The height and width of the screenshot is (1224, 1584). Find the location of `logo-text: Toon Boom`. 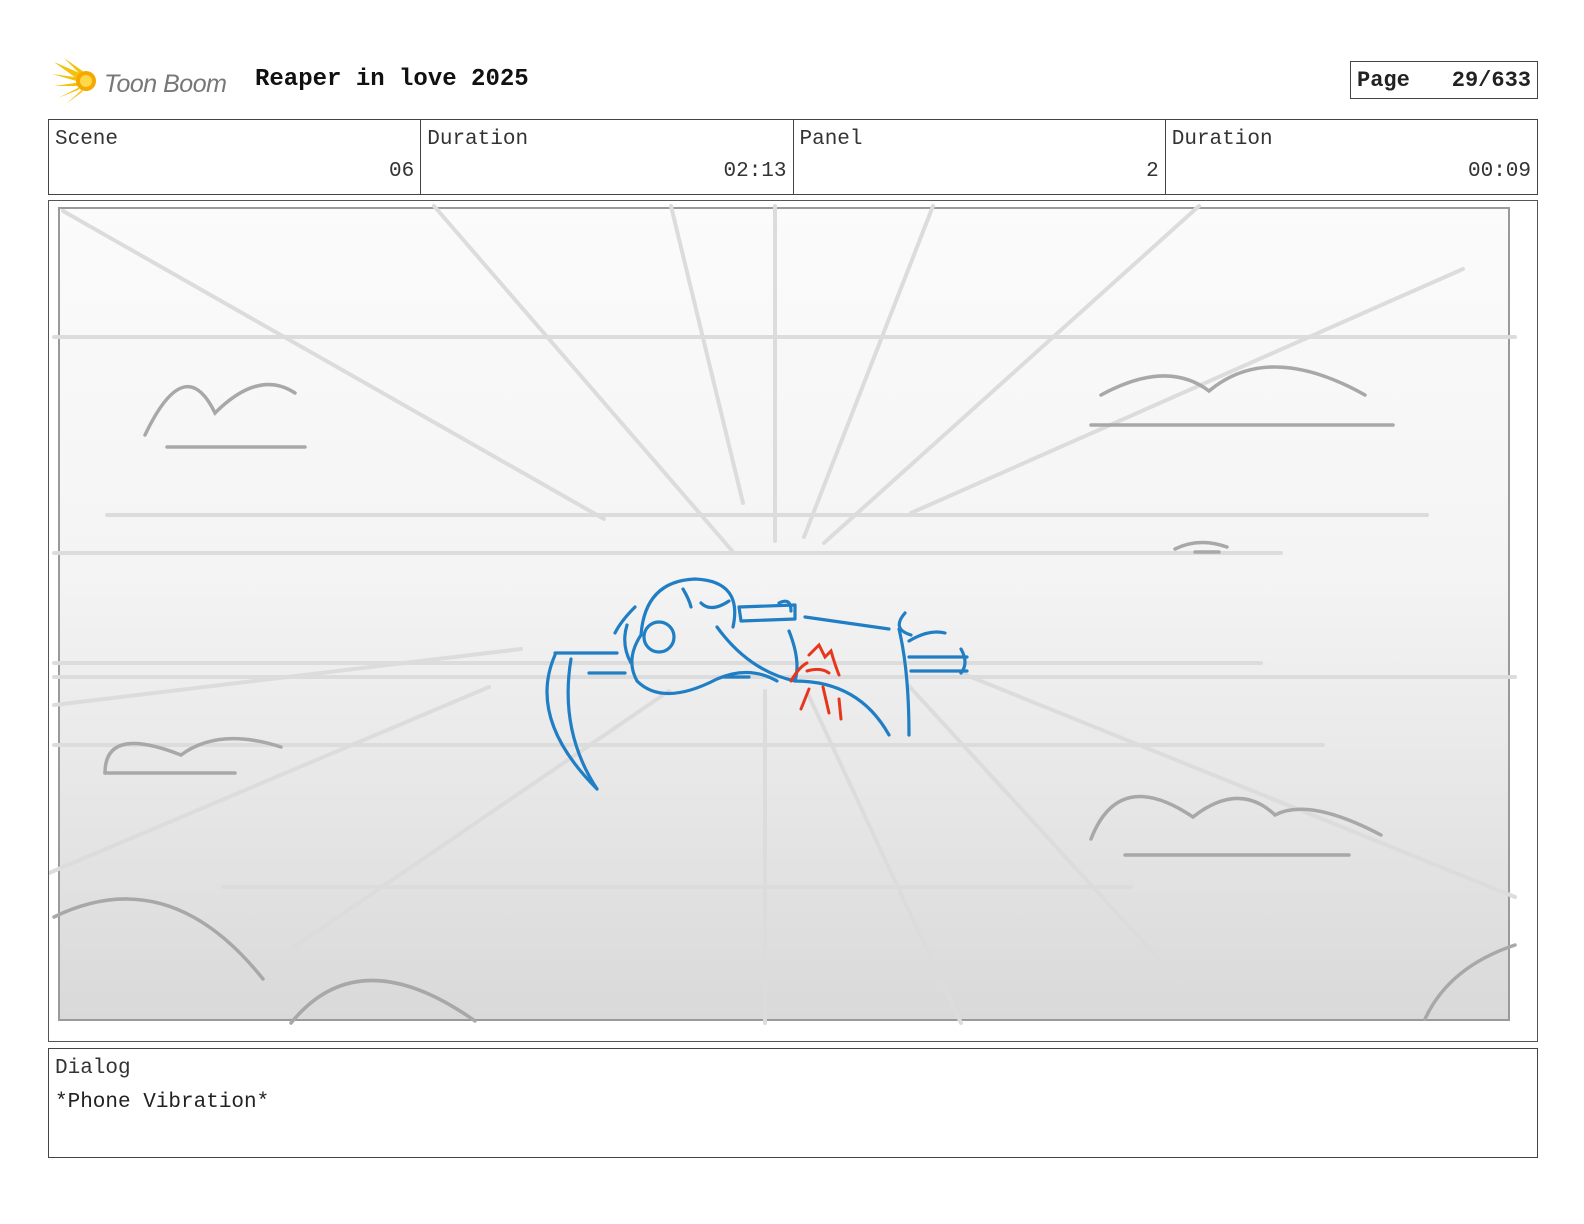

logo-text: Toon Boom is located at coordinates (165, 84).